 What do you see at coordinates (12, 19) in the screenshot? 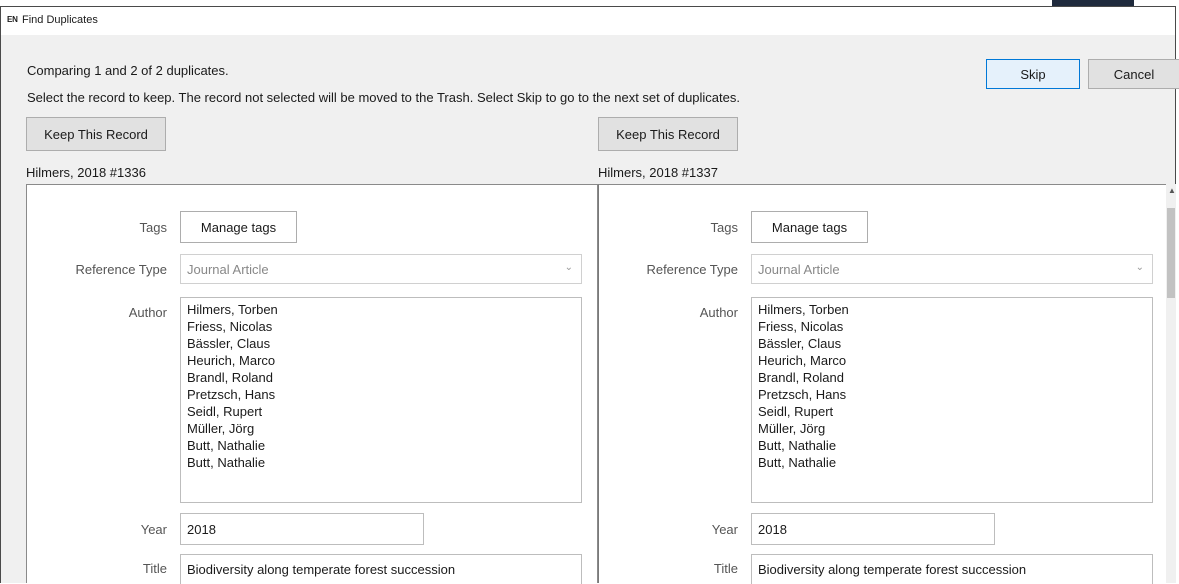
I see `app-language-icon: EN` at bounding box center [12, 19].